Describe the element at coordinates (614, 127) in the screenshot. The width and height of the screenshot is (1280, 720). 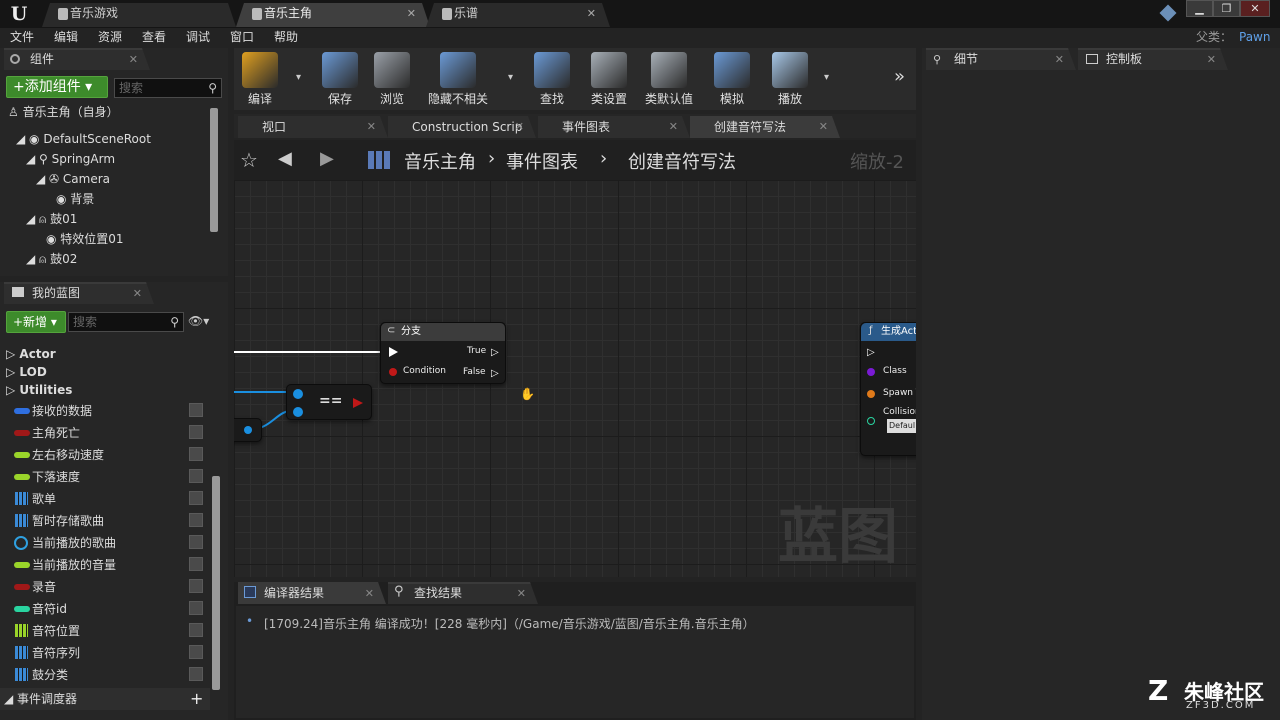
I see `tab-event-graph: 事件图表 ✕` at that location.